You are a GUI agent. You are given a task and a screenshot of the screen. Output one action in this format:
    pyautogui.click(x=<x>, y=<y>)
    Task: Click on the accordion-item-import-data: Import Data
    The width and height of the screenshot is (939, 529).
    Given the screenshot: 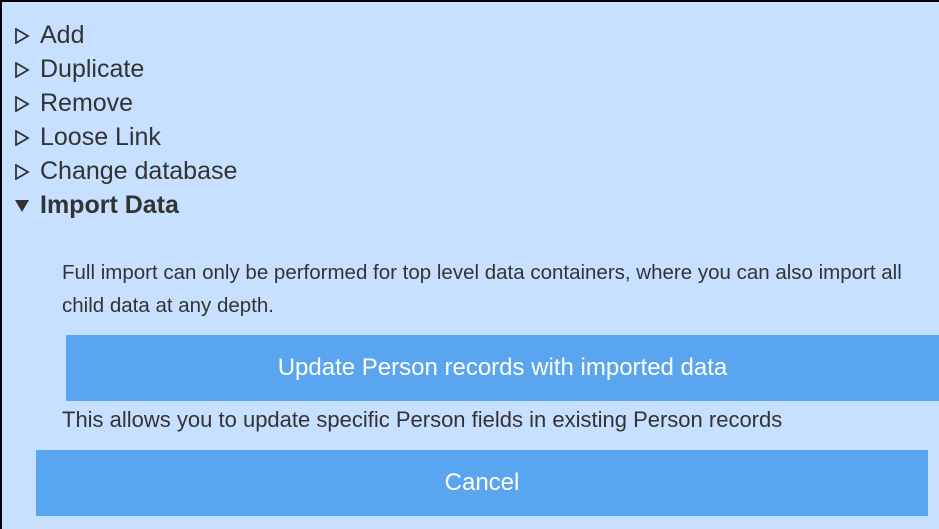 What is the action you would take?
    pyautogui.click(x=94, y=205)
    